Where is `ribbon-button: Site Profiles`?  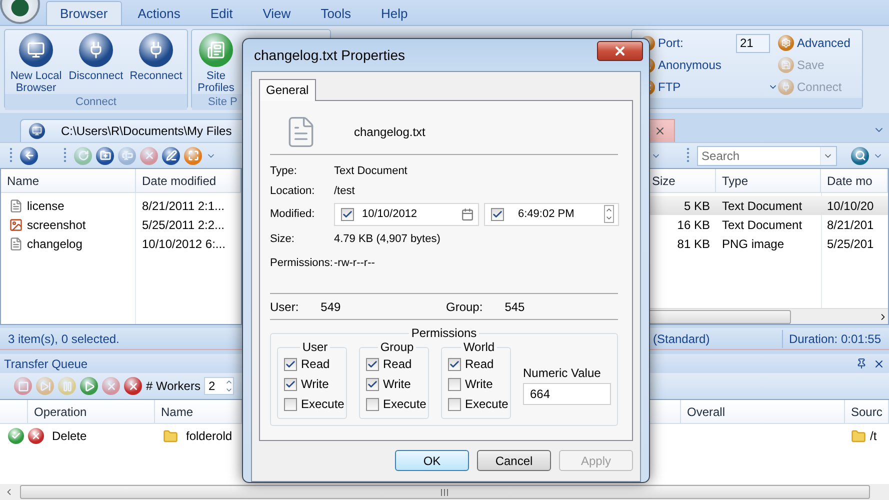
ribbon-button: Site Profiles is located at coordinates (216, 63).